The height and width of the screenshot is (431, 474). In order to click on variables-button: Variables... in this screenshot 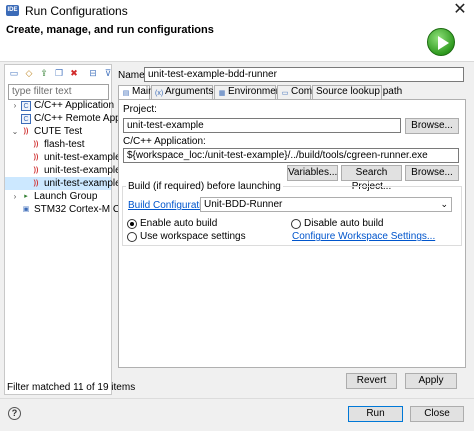, I will do `click(312, 173)`.